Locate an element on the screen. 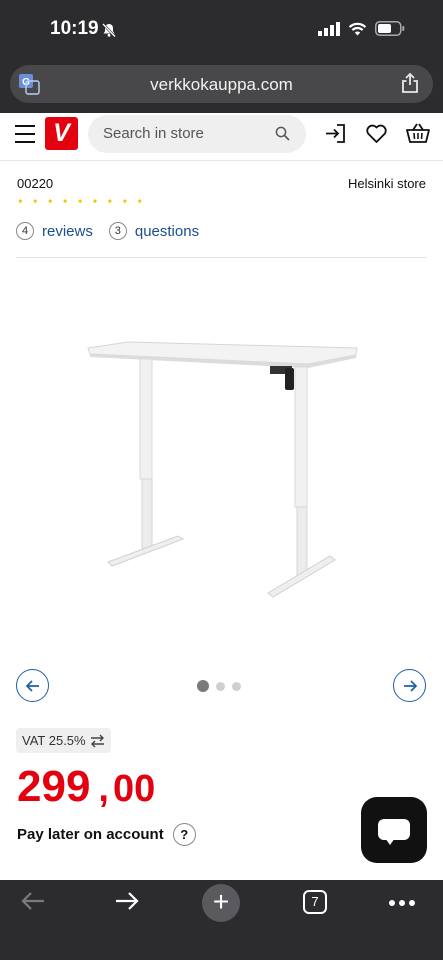 Image resolution: width=443 pixels, height=960 pixels. vat-label: VAT 25.5% is located at coordinates (54, 740).